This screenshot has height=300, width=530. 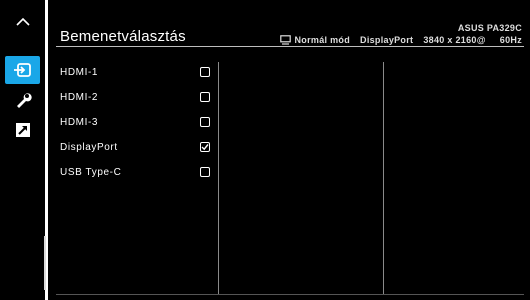 I want to click on menu-item-hdmi-1: HDMI-1, so click(x=135, y=72).